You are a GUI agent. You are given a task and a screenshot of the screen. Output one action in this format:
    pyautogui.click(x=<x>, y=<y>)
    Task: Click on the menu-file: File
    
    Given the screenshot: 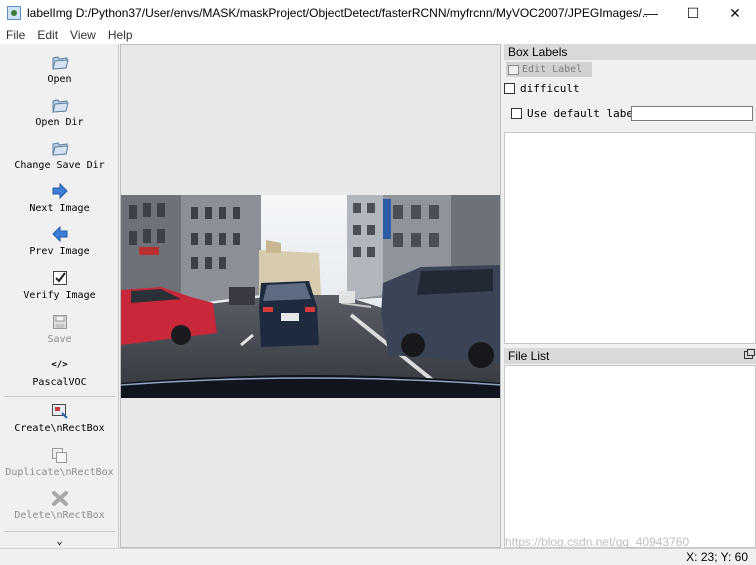 What is the action you would take?
    pyautogui.click(x=15, y=35)
    